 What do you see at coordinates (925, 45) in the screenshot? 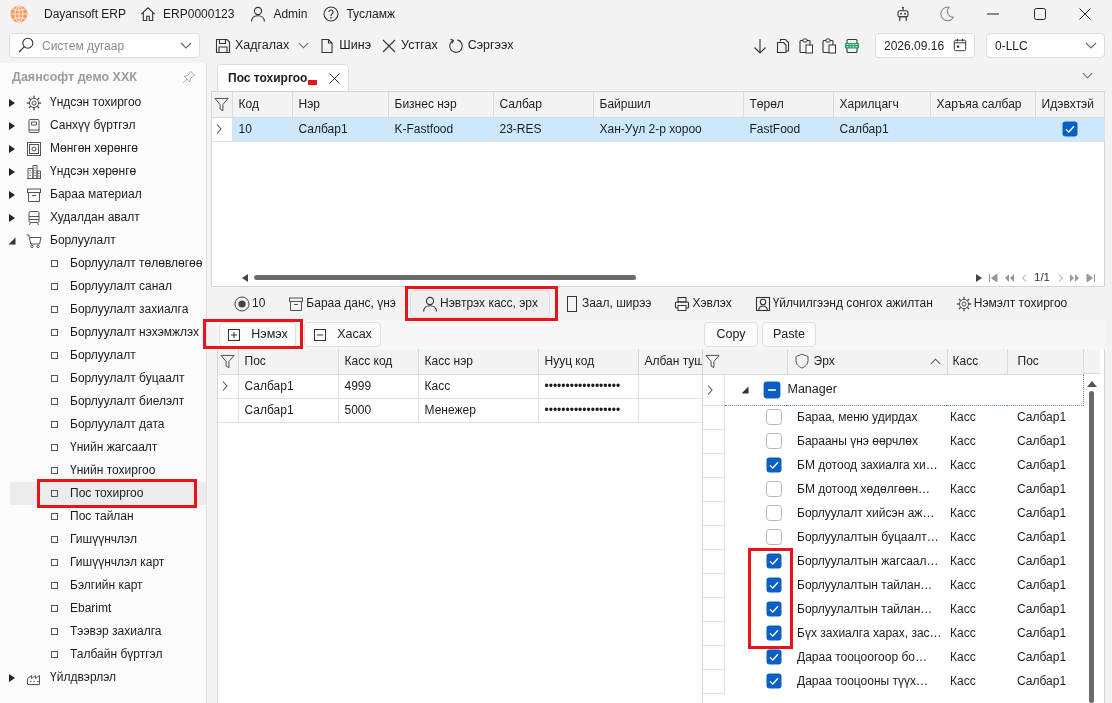
I see `date-field: 2026.09.16` at bounding box center [925, 45].